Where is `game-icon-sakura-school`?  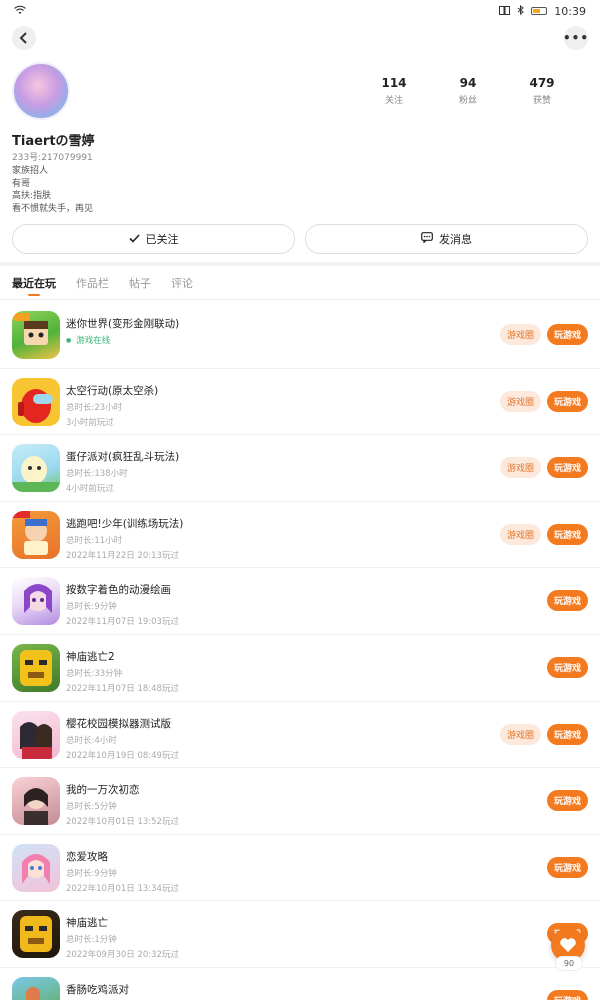
game-icon-sakura-school is located at coordinates (36, 734).